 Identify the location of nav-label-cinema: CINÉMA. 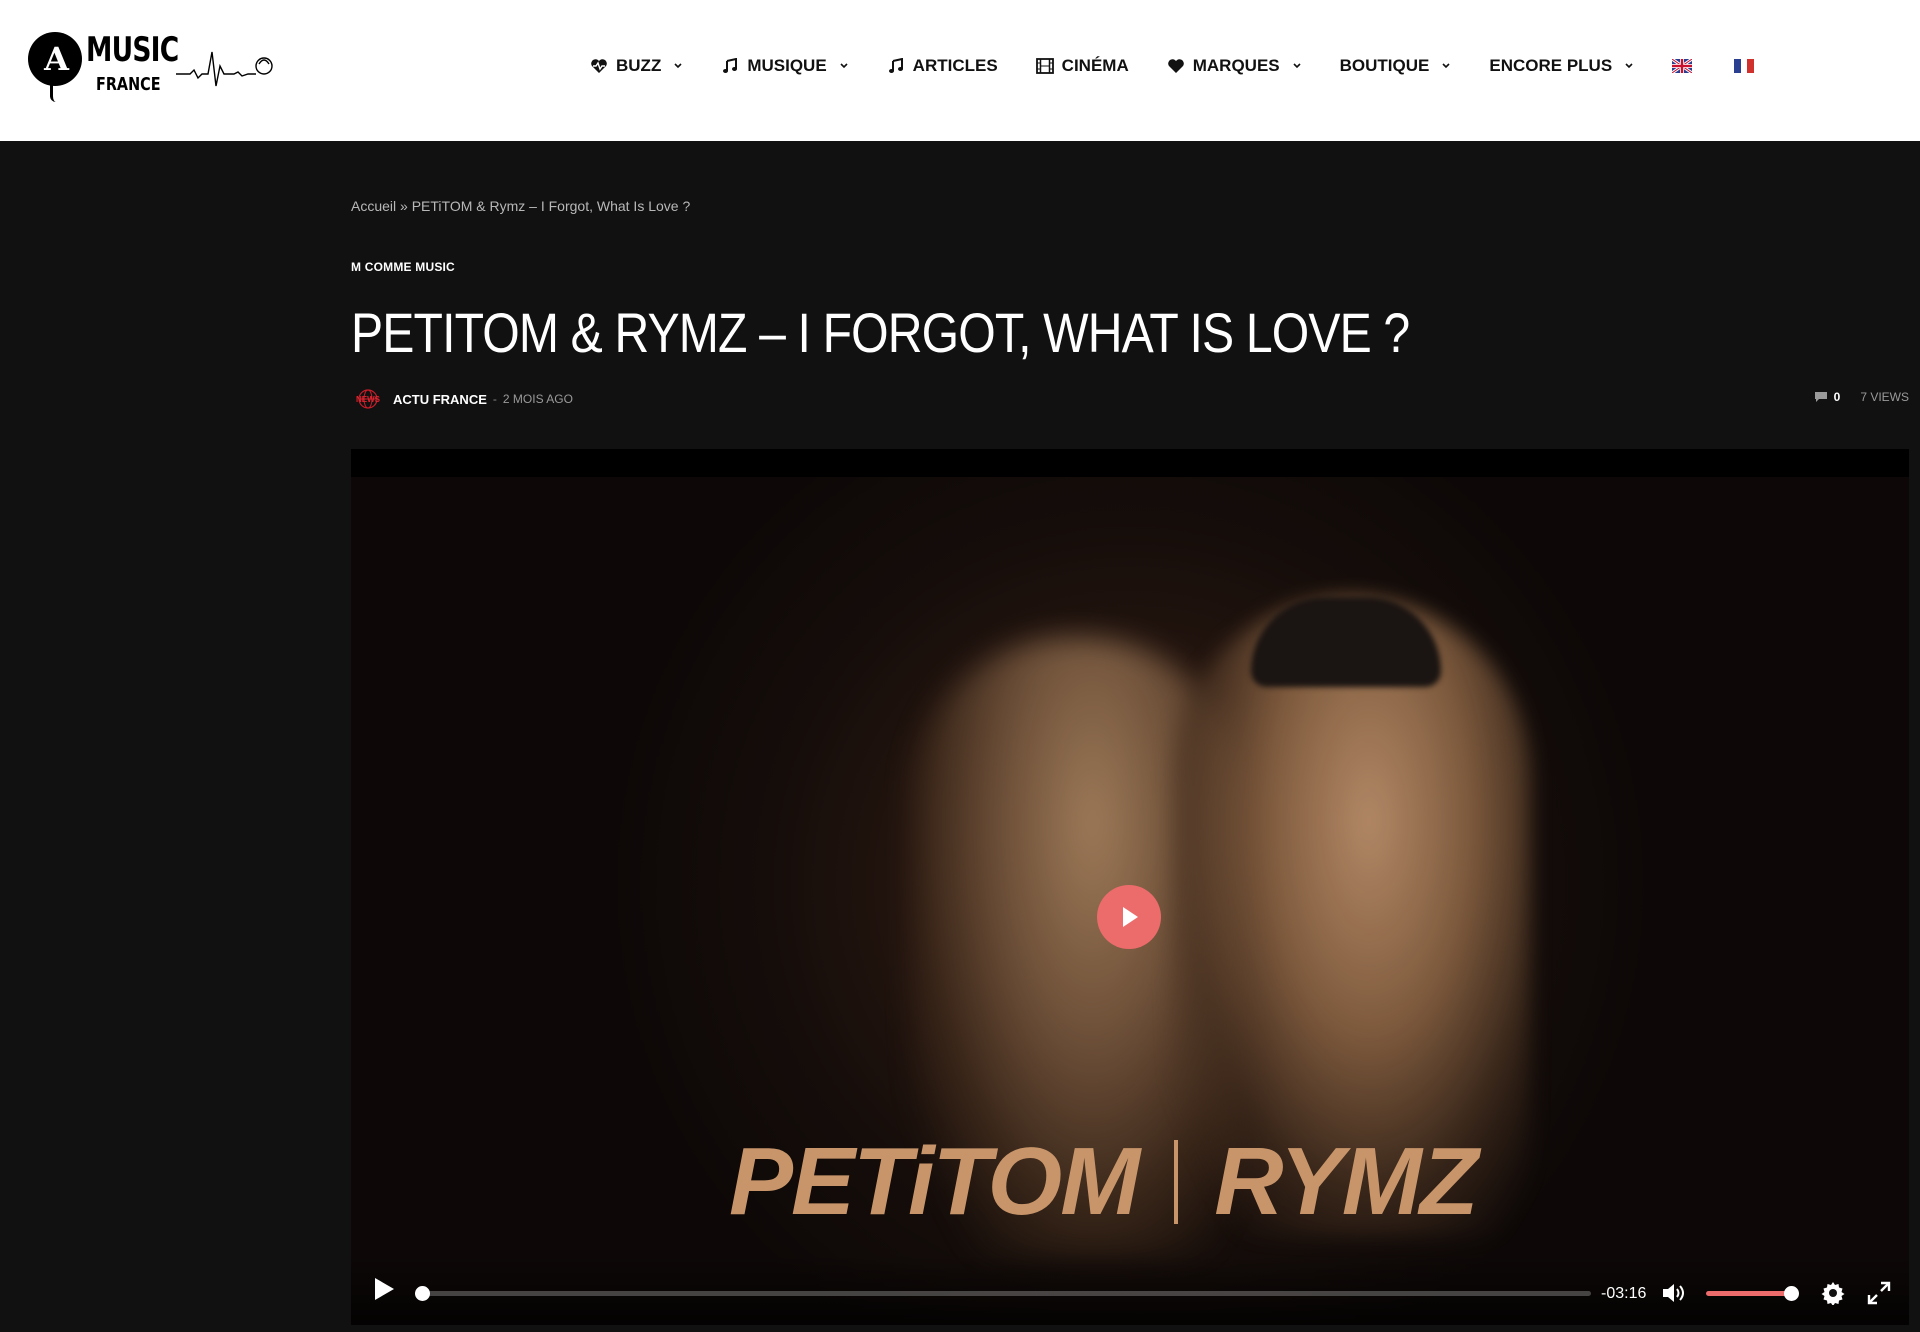
(1095, 65).